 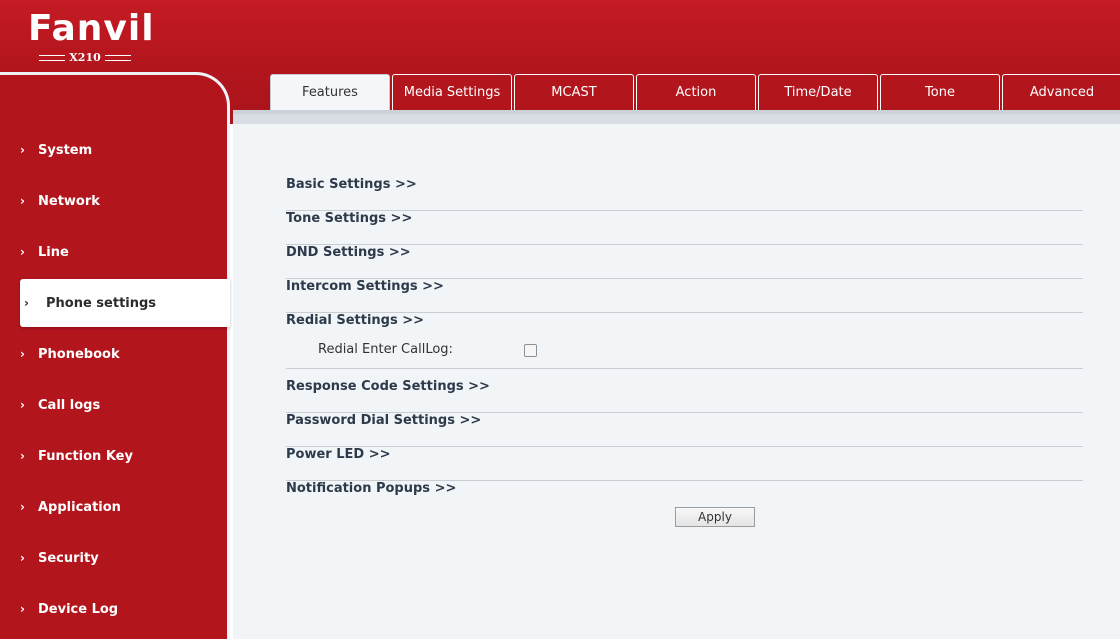 I want to click on sidebar-item-label: Security, so click(x=68, y=558).